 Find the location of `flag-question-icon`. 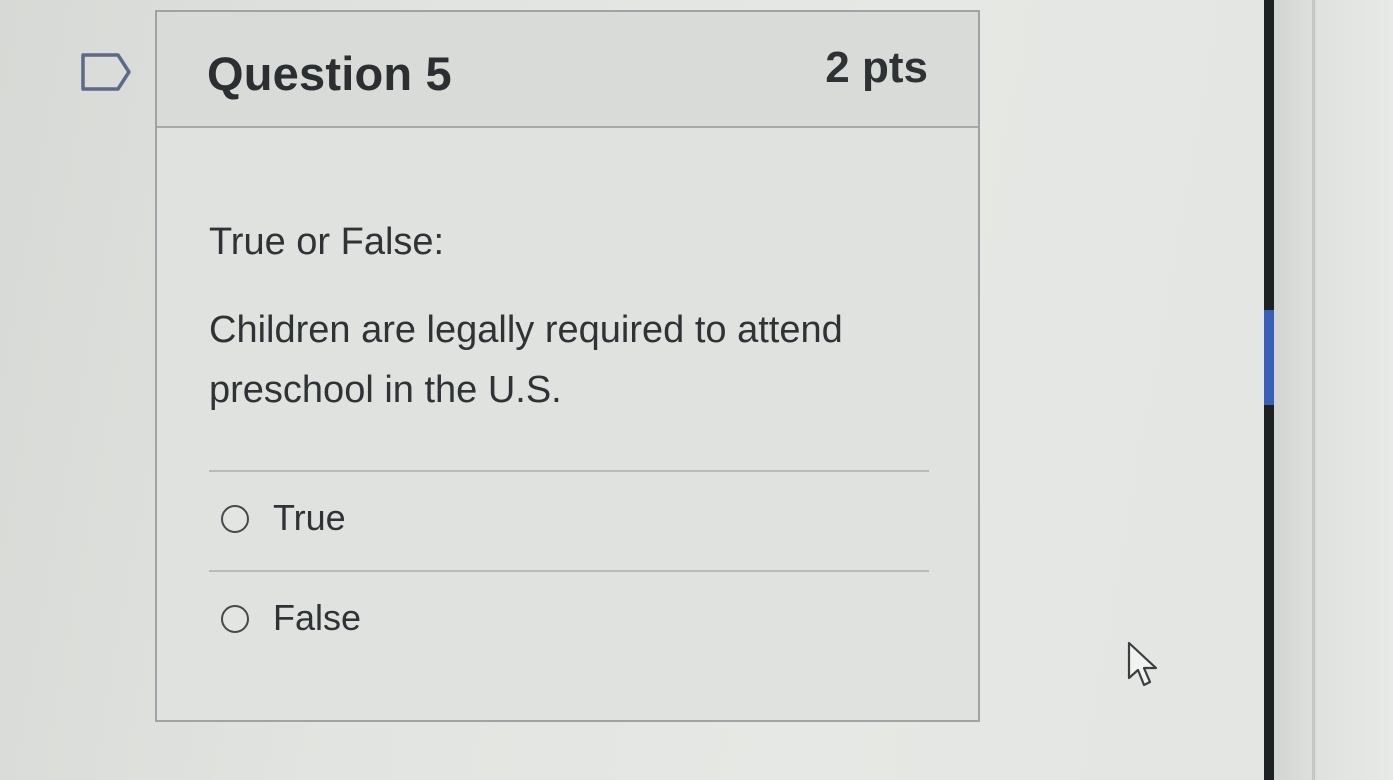

flag-question-icon is located at coordinates (106, 72).